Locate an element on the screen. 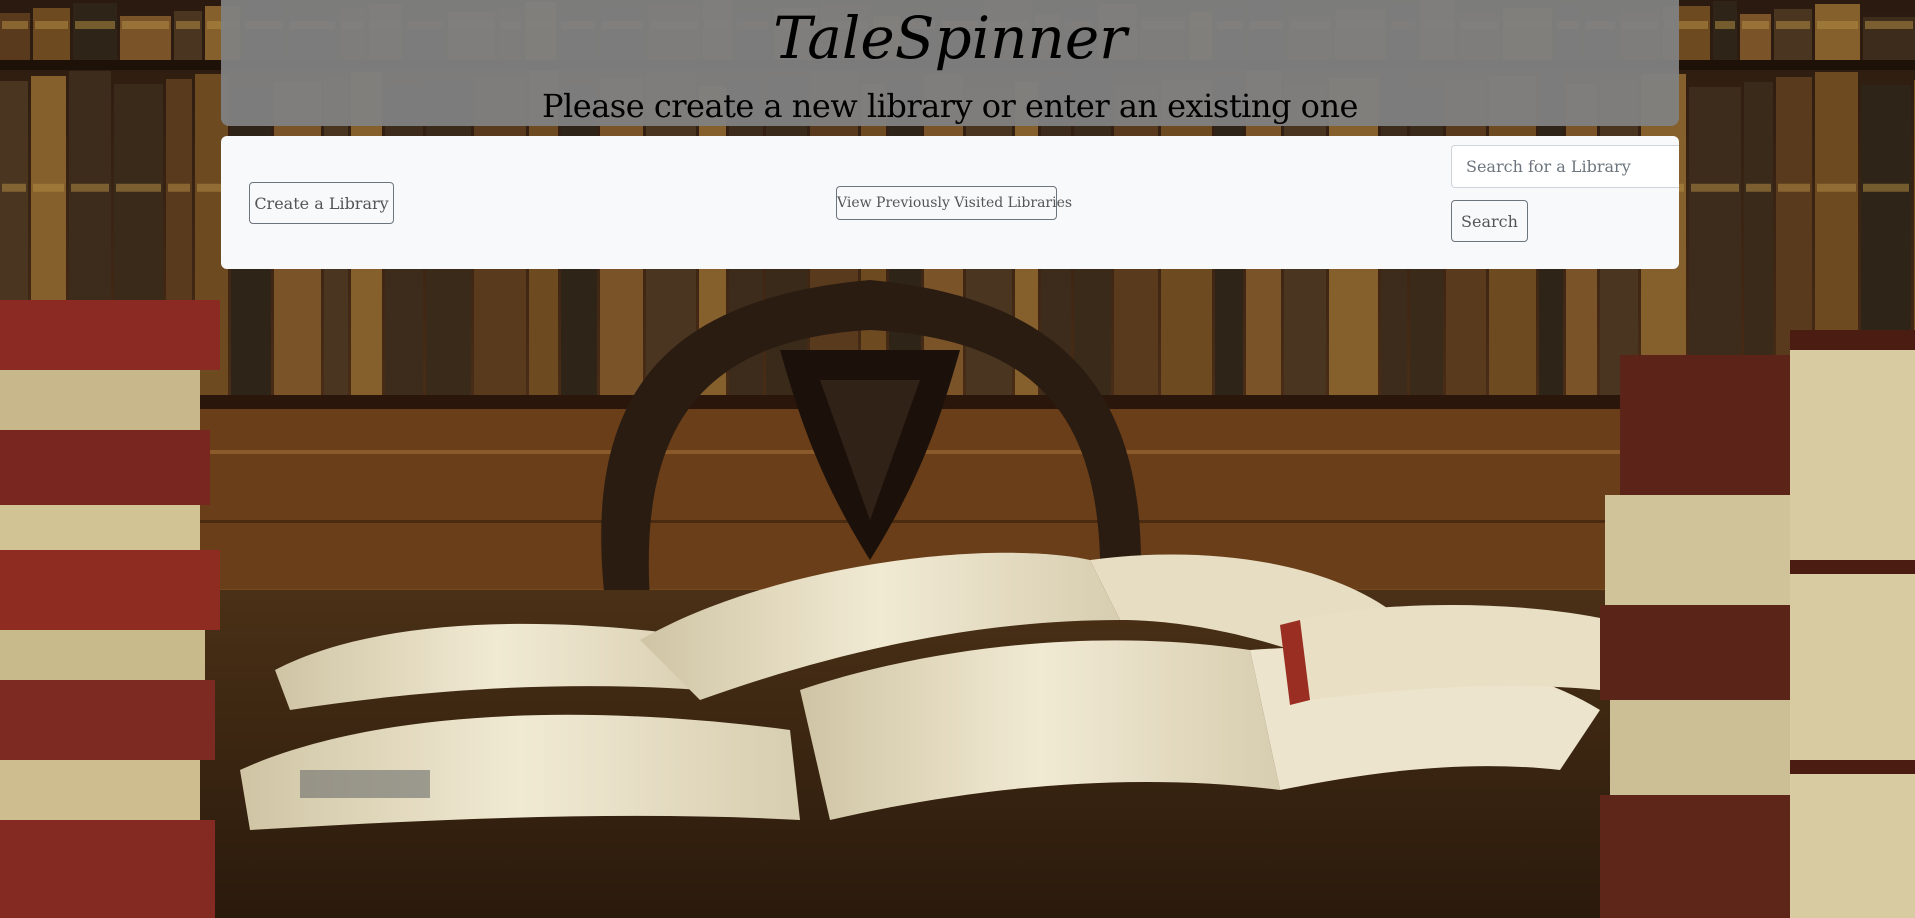 This screenshot has width=1915, height=918. app-title: TaleSpinner is located at coordinates (950, 38).